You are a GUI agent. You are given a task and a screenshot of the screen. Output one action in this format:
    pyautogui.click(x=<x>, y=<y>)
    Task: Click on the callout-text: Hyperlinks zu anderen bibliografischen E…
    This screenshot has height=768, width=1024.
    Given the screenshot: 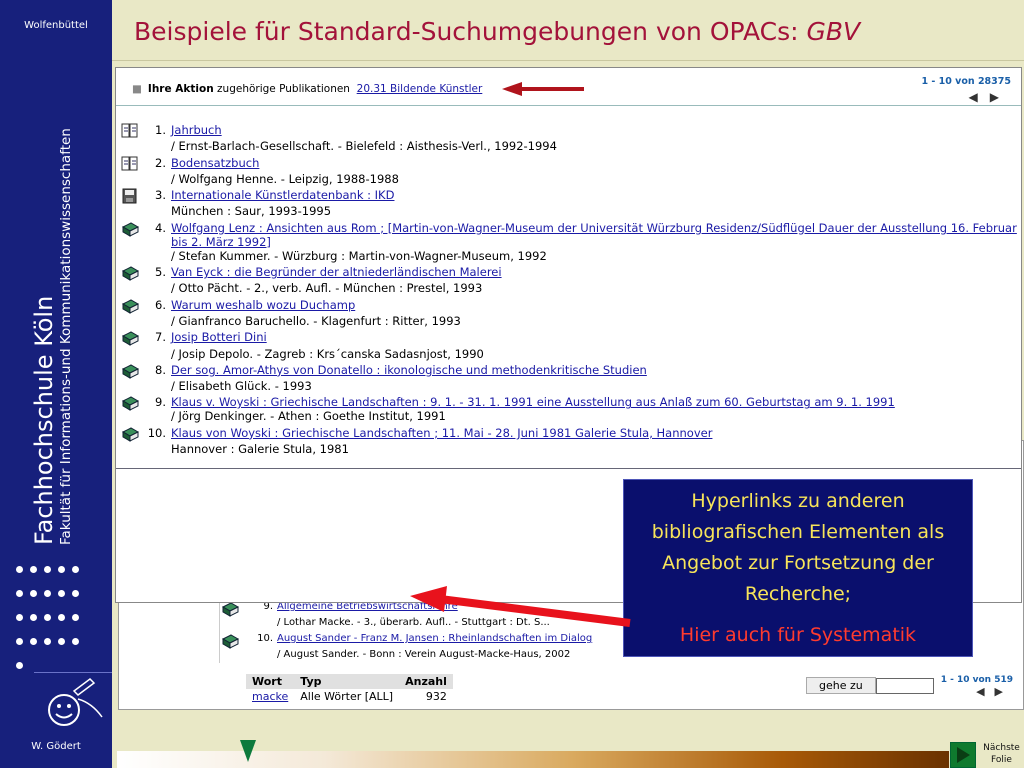 What is the action you would take?
    pyautogui.click(x=798, y=547)
    